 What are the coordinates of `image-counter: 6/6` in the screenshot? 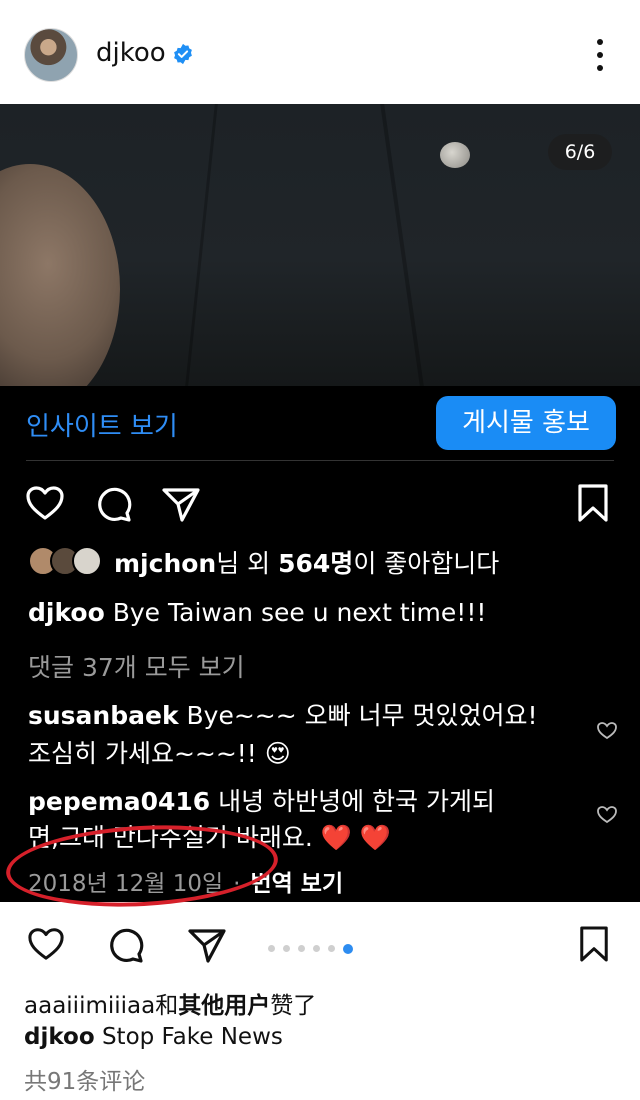 It's located at (580, 152).